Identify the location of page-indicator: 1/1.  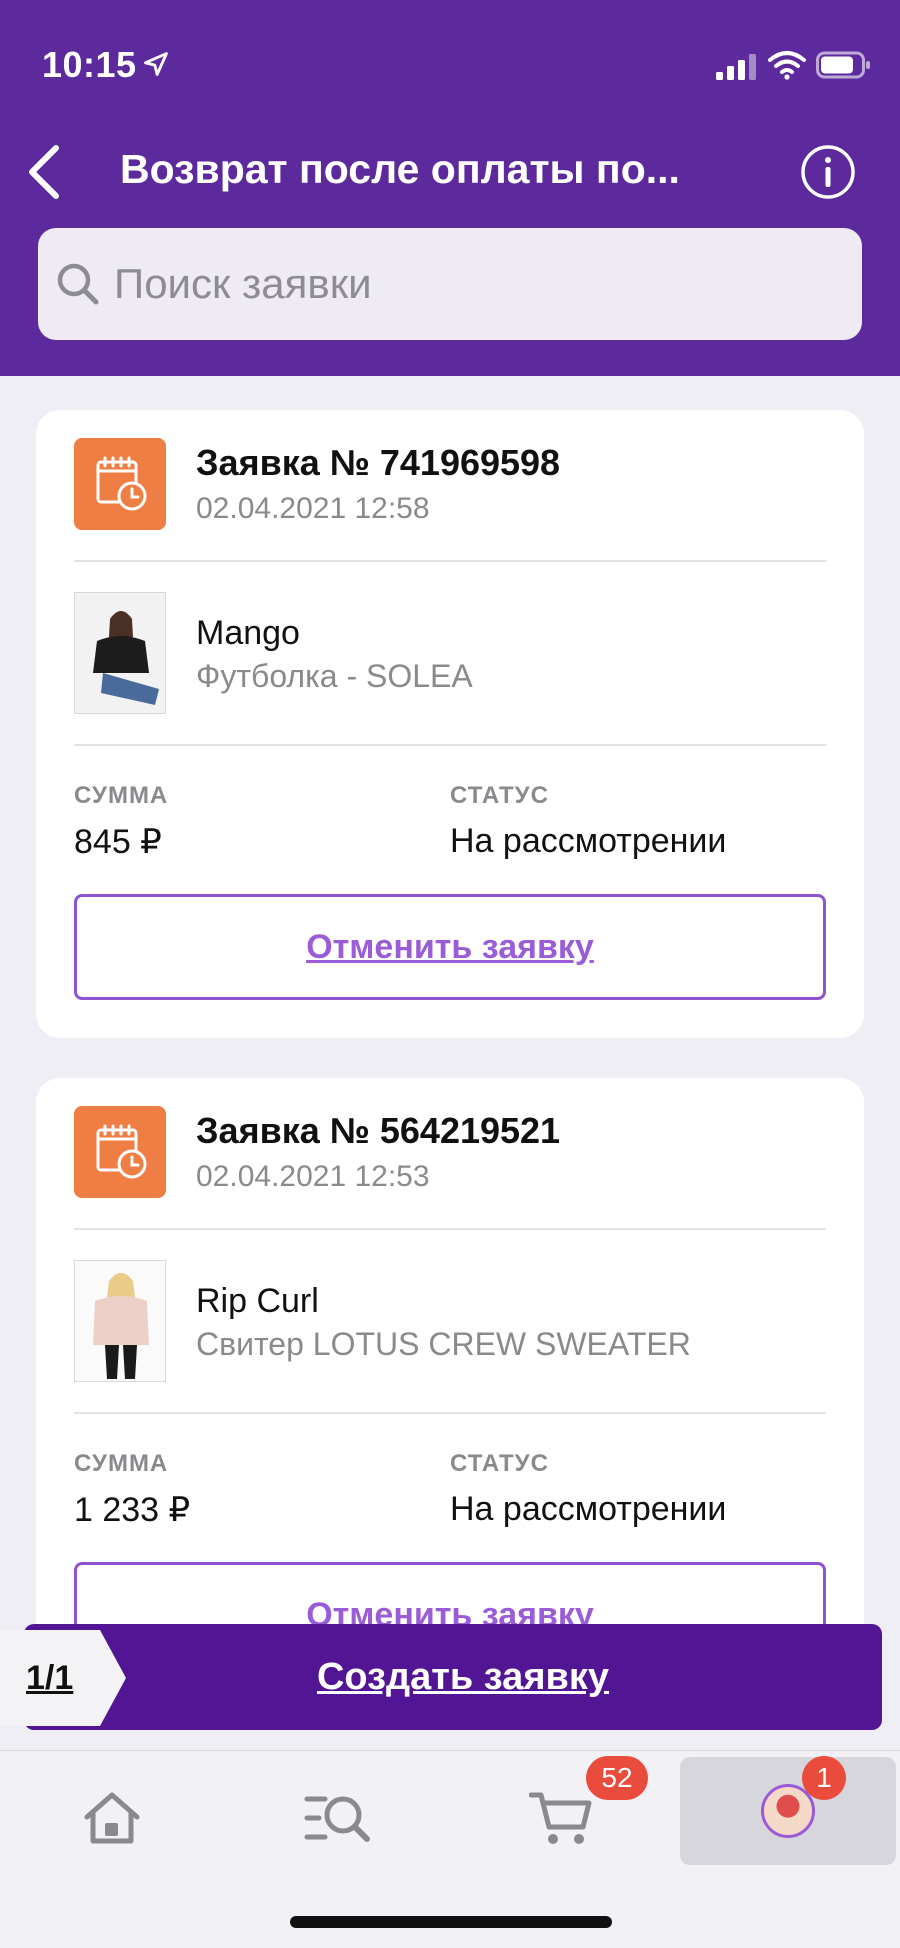
(63, 1678).